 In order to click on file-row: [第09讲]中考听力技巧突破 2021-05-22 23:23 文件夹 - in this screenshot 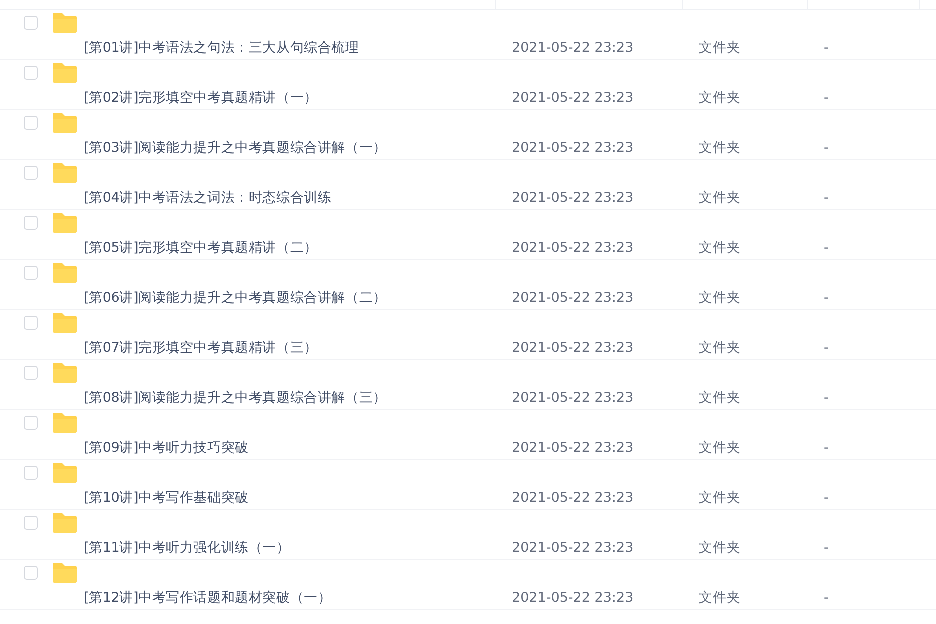, I will do `click(468, 435)`.